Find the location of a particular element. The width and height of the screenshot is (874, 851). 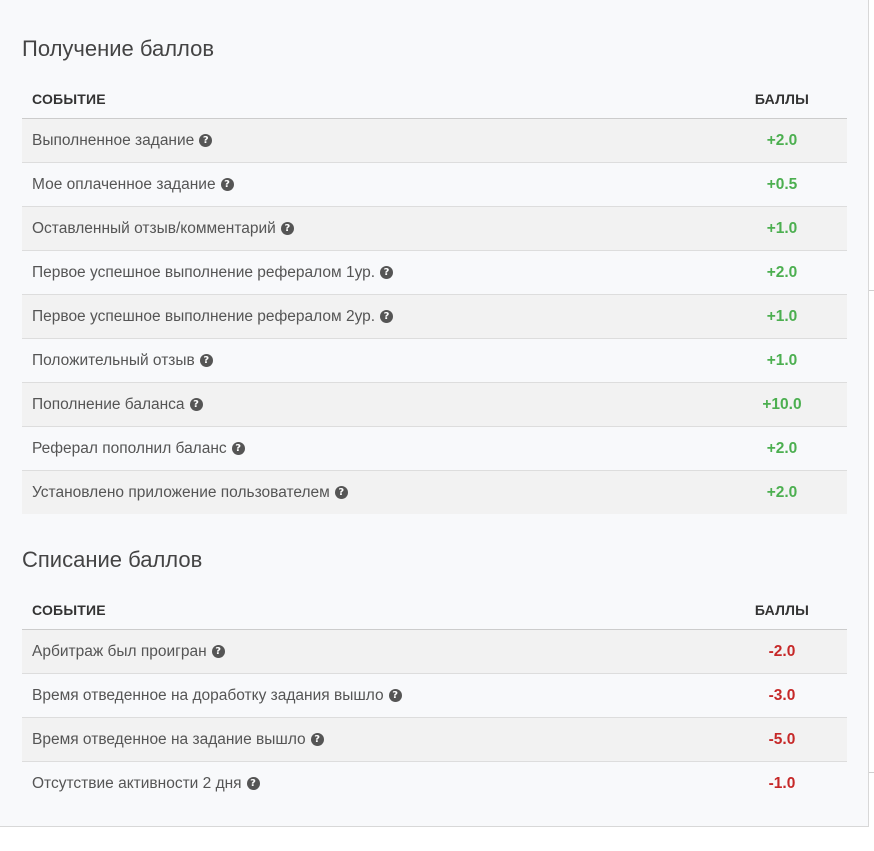

event-label: Отсутствие активности 2 дня is located at coordinates (137, 783).